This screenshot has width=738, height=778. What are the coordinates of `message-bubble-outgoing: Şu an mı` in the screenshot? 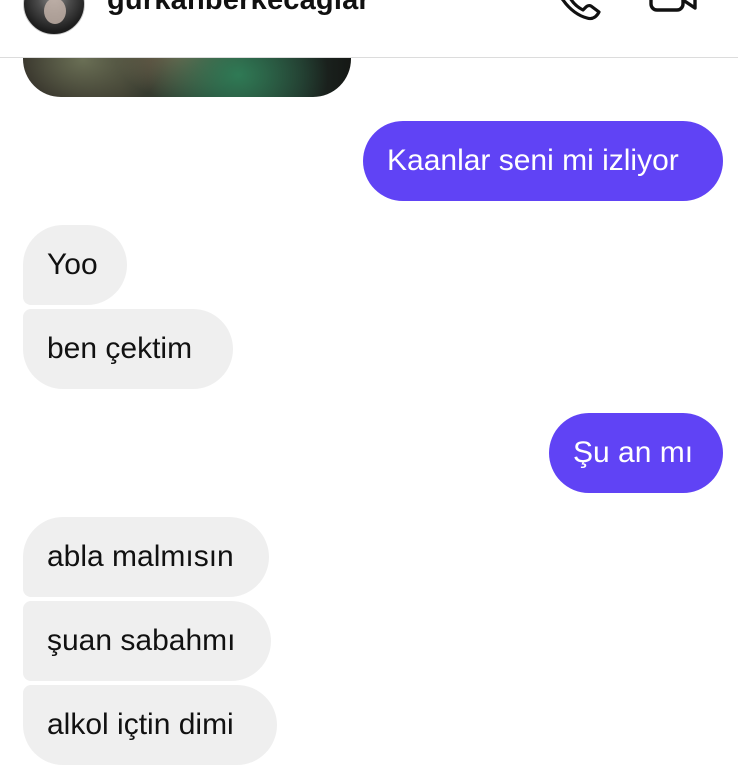 It's located at (636, 453).